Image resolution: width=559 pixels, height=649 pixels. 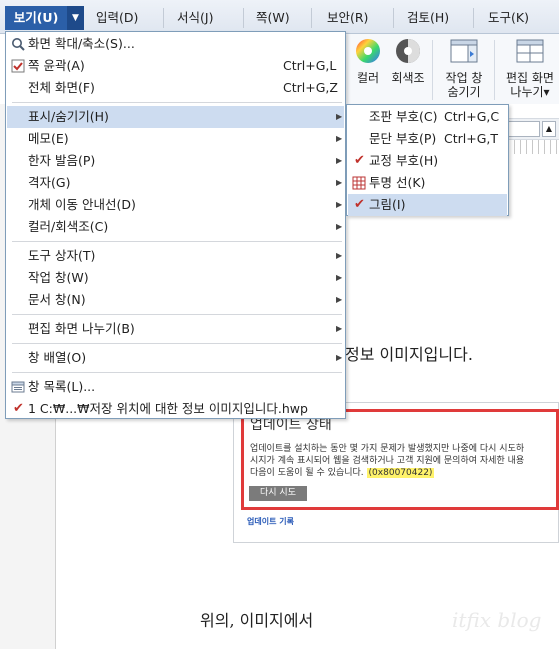 I want to click on menu-item-label: 그림(I), so click(x=387, y=204).